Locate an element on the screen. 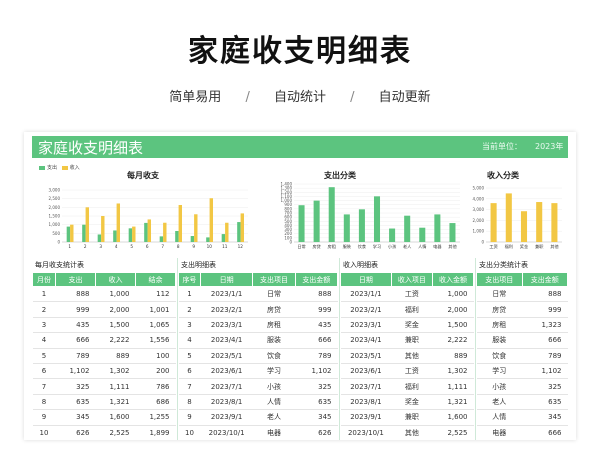 The width and height of the screenshot is (600, 460). table-cell: 1,255 is located at coordinates (155, 417).